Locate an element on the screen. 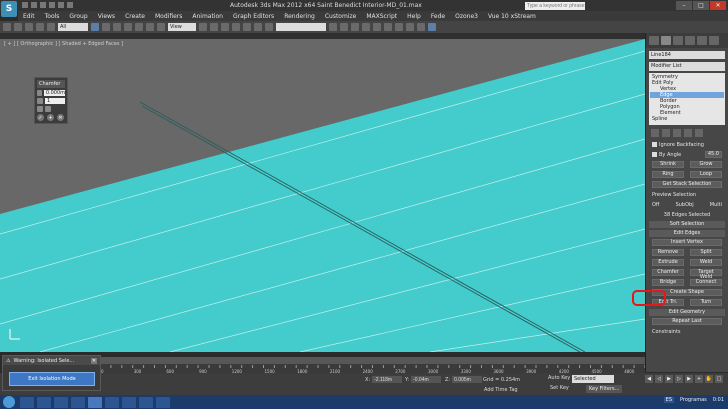 This screenshot has width=728, height=409. display-tab-icon is located at coordinates (702, 40).